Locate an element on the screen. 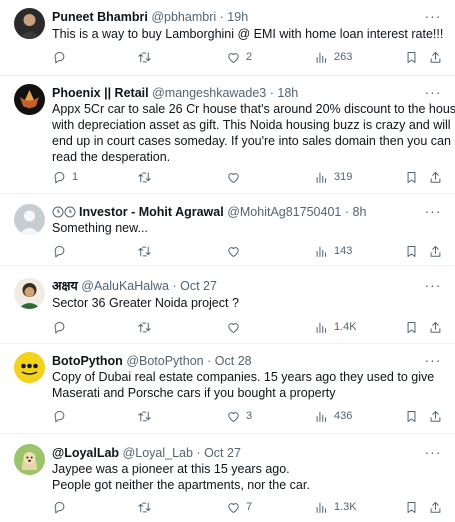 This screenshot has height=522, width=455. views-button: 263 is located at coordinates (333, 57).